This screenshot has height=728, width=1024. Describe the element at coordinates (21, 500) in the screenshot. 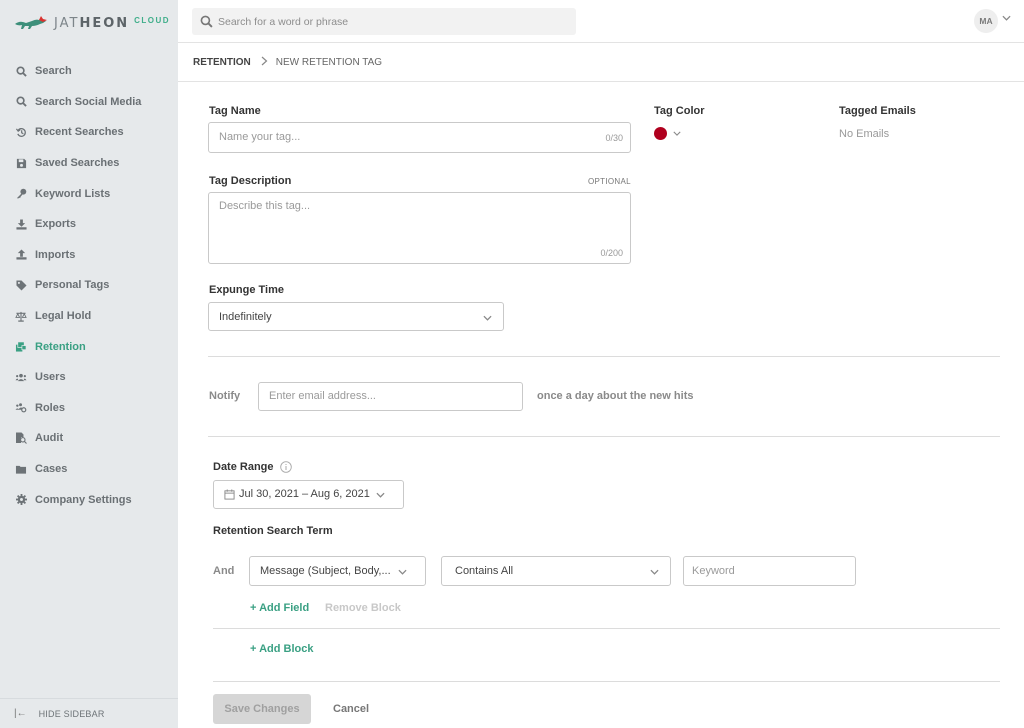

I see `gear-icon` at that location.